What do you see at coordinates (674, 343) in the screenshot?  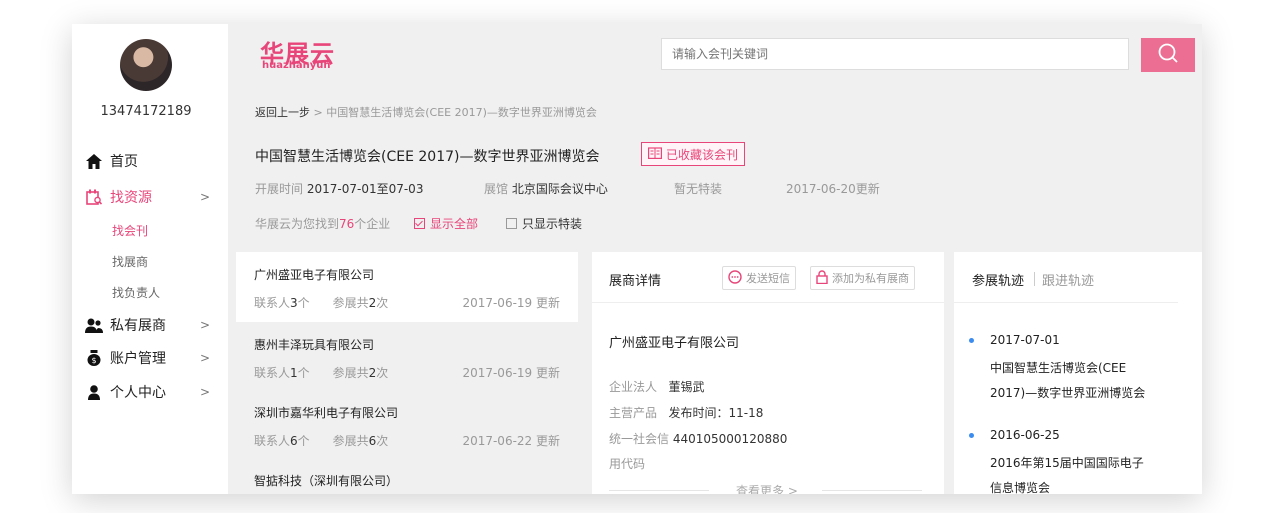 I see `detail-company-name: 广州盛亚电子有限公司` at bounding box center [674, 343].